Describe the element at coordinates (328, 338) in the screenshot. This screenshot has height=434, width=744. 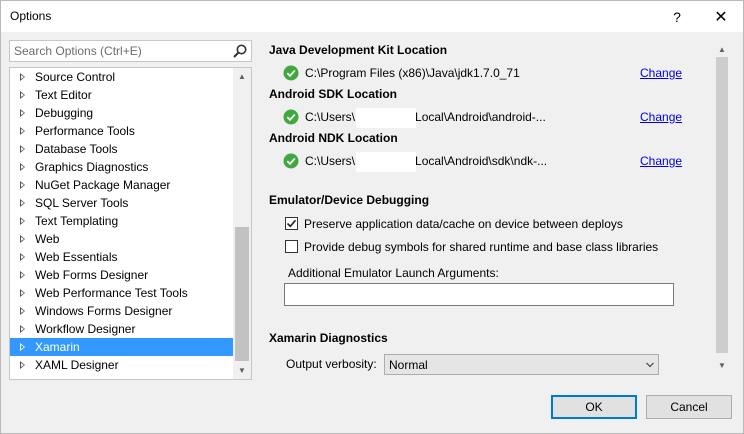
I see `xamarin-diagnostics-heading: Xamarin Diagnostics` at that location.